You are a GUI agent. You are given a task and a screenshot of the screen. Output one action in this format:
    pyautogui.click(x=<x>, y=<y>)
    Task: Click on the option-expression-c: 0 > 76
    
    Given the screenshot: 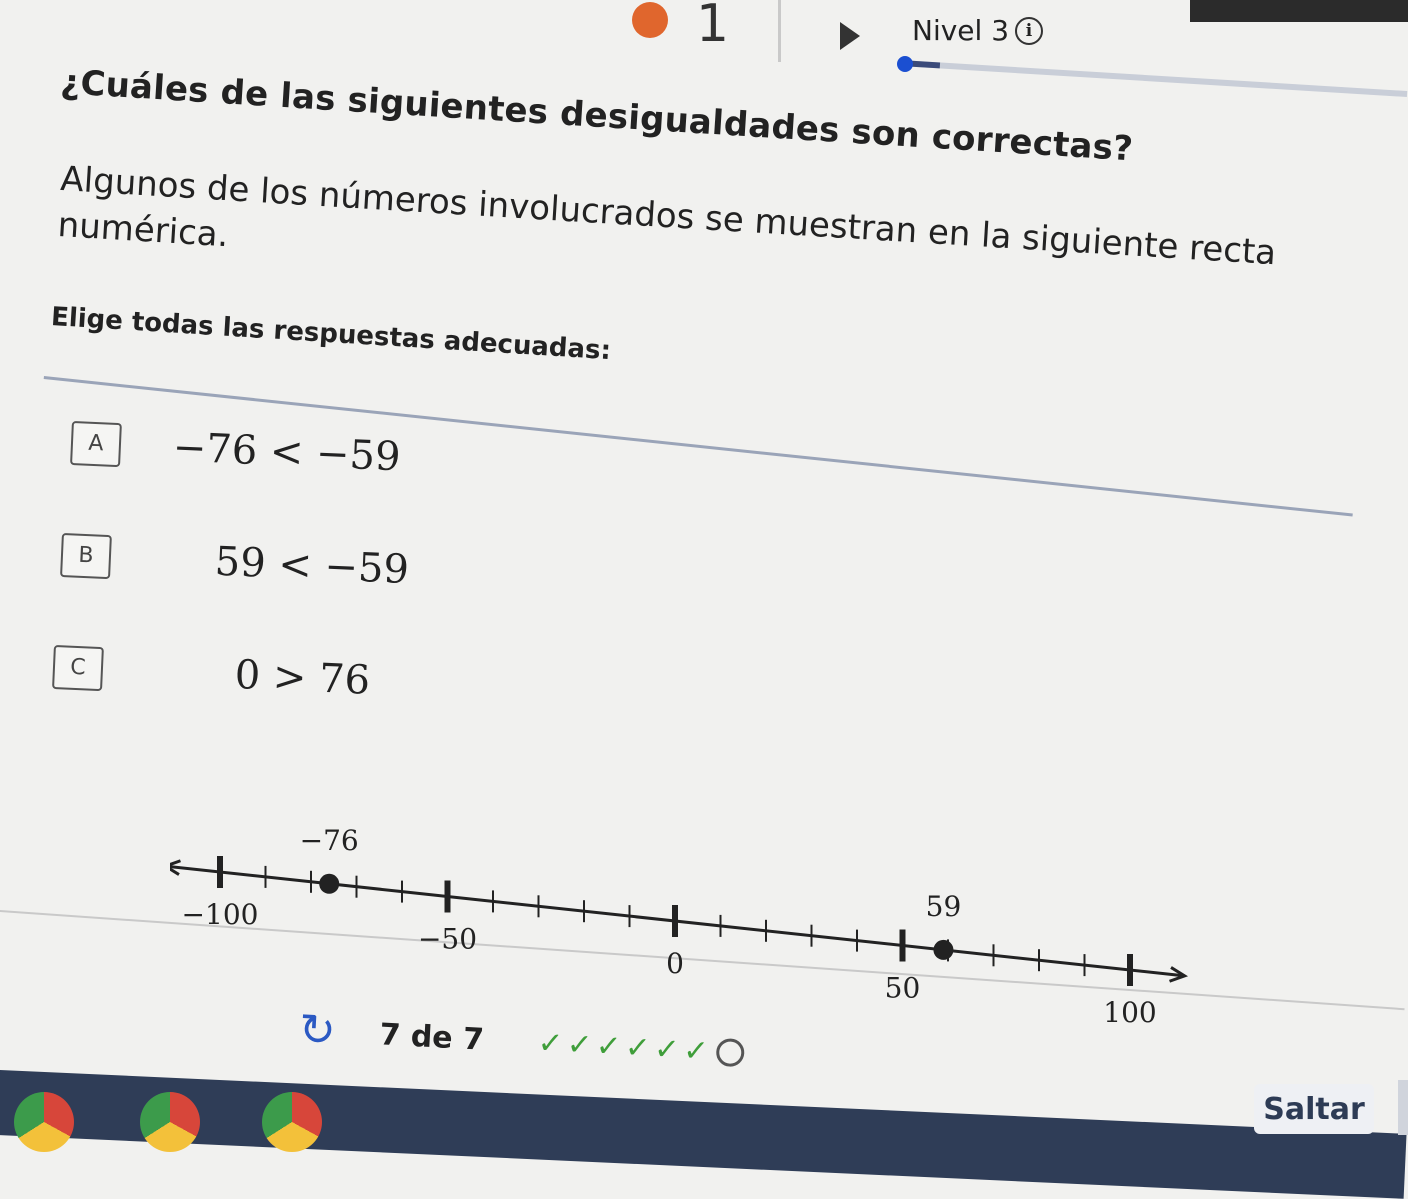 What is the action you would take?
    pyautogui.click(x=302, y=677)
    